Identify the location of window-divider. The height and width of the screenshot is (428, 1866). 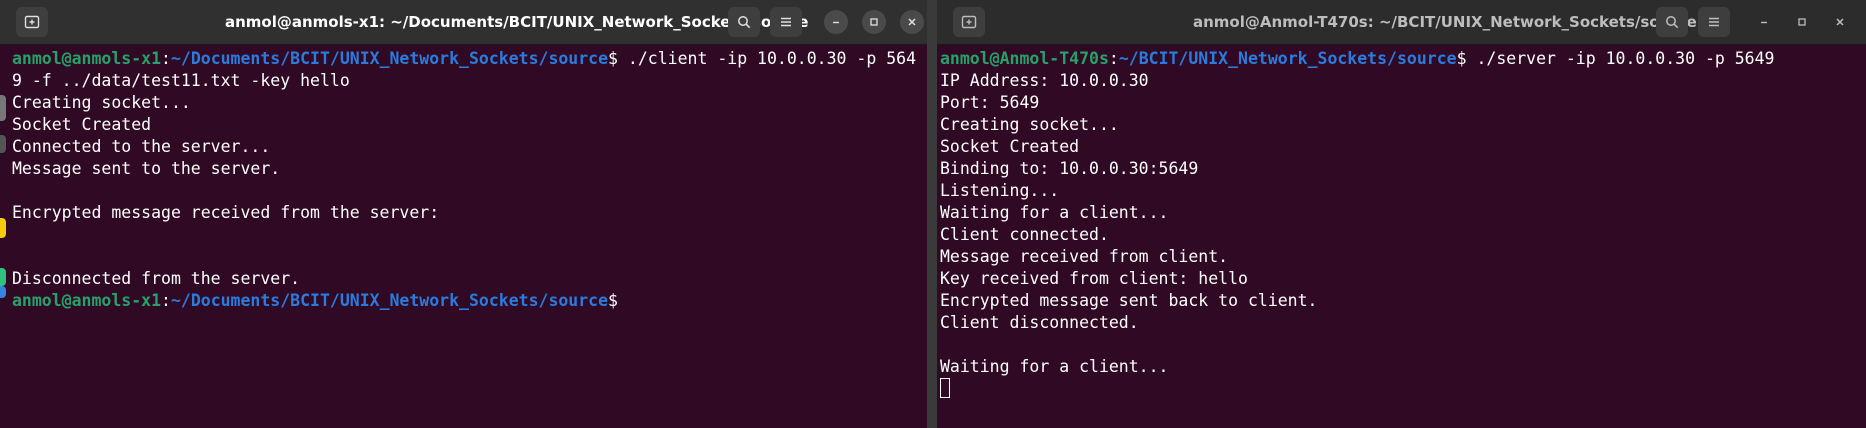
(932, 214).